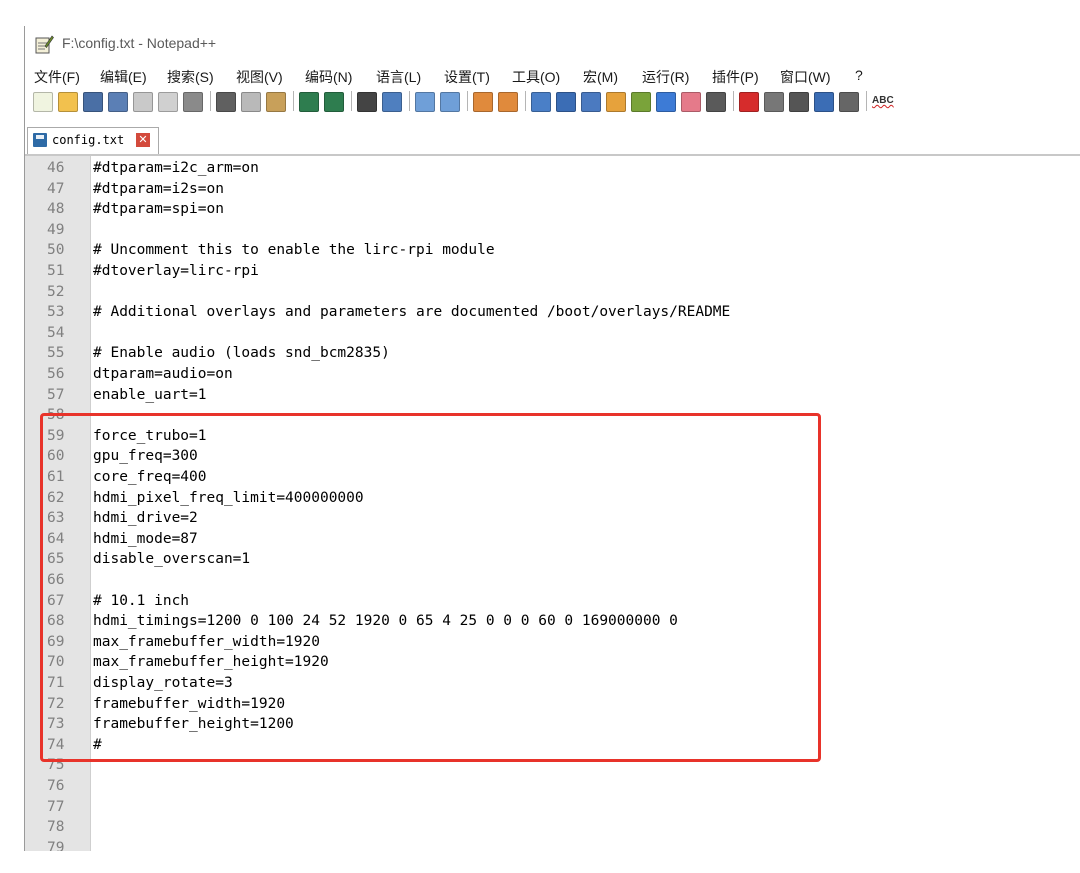 The width and height of the screenshot is (1080, 873). Describe the element at coordinates (552, 292) in the screenshot. I see `code-line: 52` at that location.